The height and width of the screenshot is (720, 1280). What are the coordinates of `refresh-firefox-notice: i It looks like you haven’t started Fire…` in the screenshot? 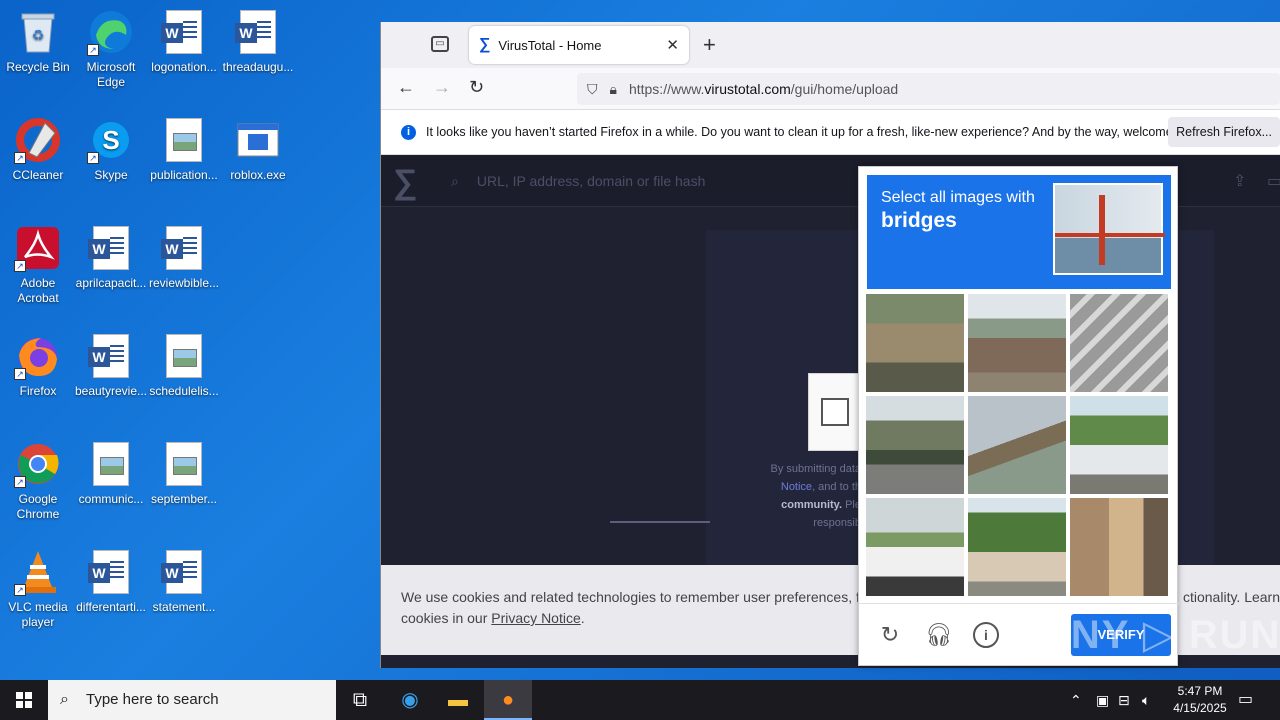 It's located at (830, 132).